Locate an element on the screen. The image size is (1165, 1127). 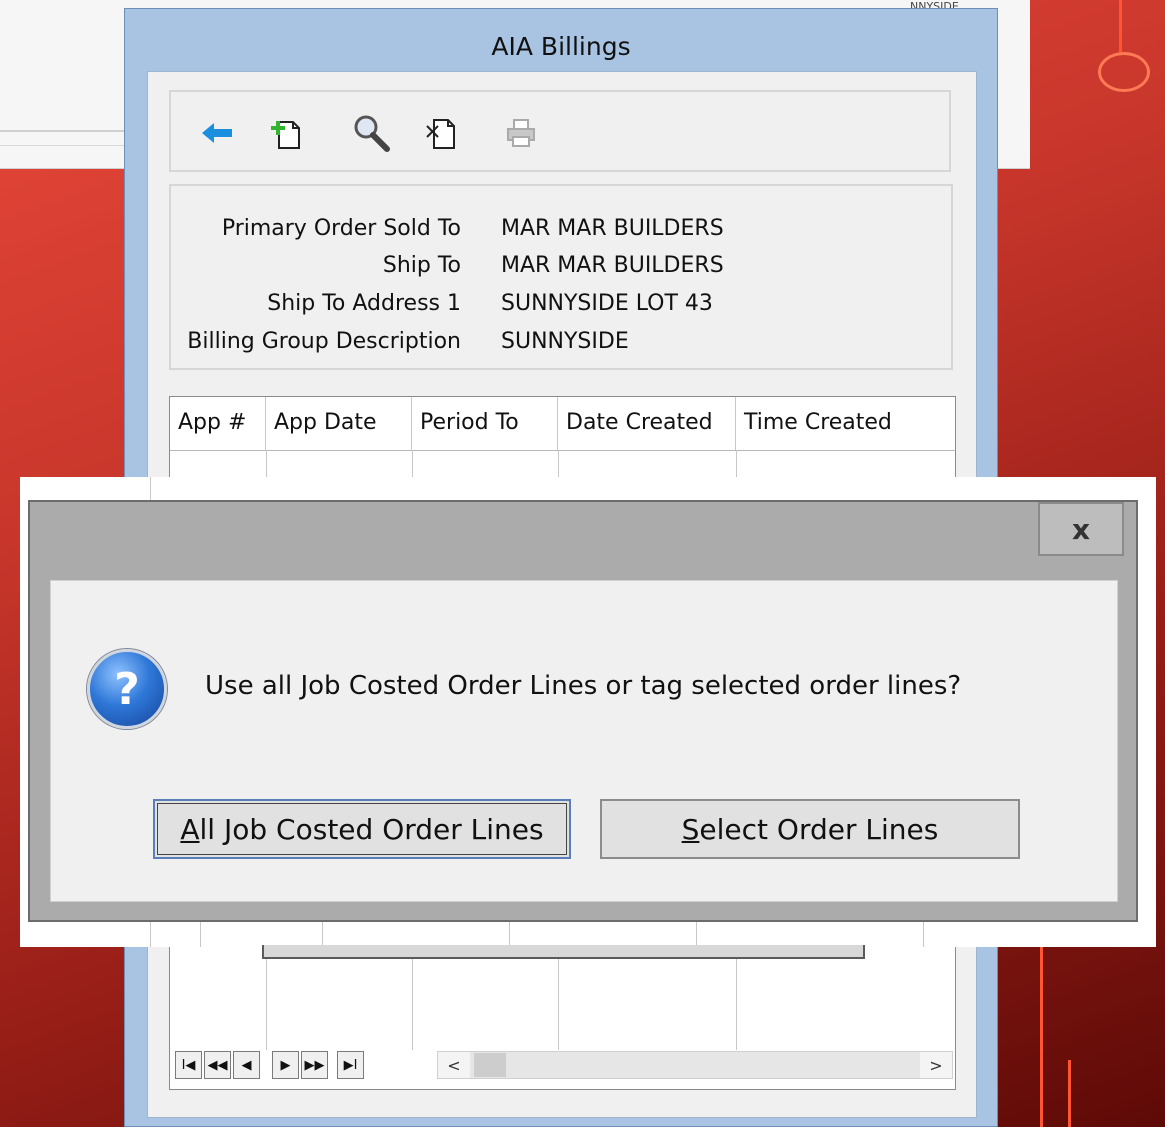
back-arrow-icon is located at coordinates (217, 133).